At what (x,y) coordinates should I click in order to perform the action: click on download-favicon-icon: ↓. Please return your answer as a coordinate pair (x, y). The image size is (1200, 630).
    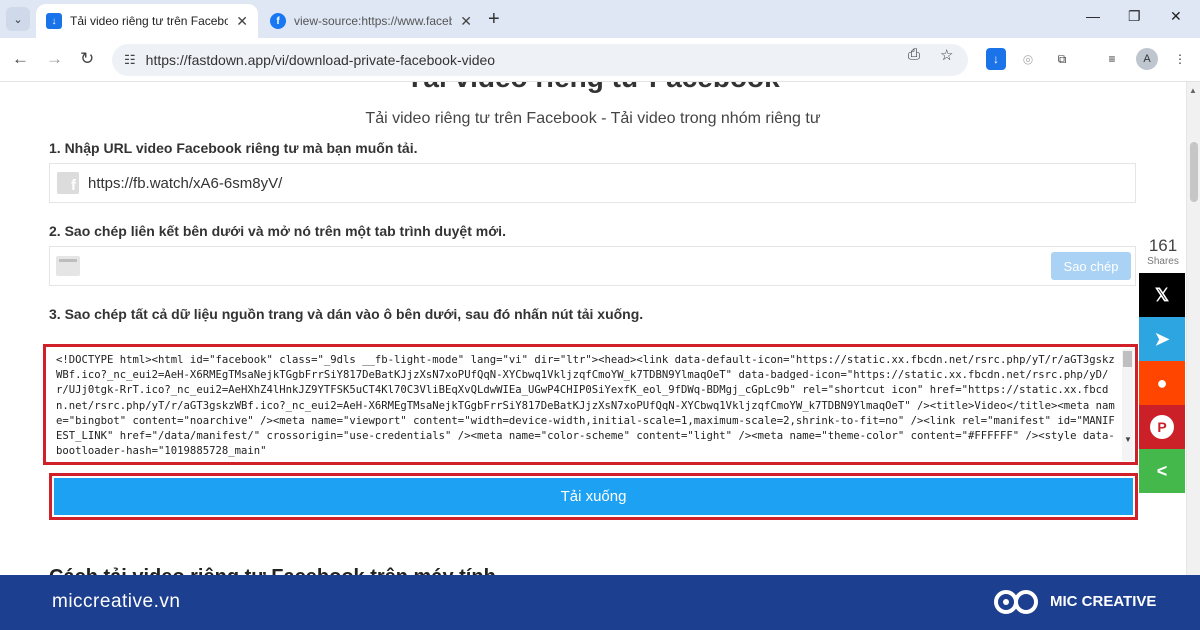
    Looking at the image, I should click on (54, 21).